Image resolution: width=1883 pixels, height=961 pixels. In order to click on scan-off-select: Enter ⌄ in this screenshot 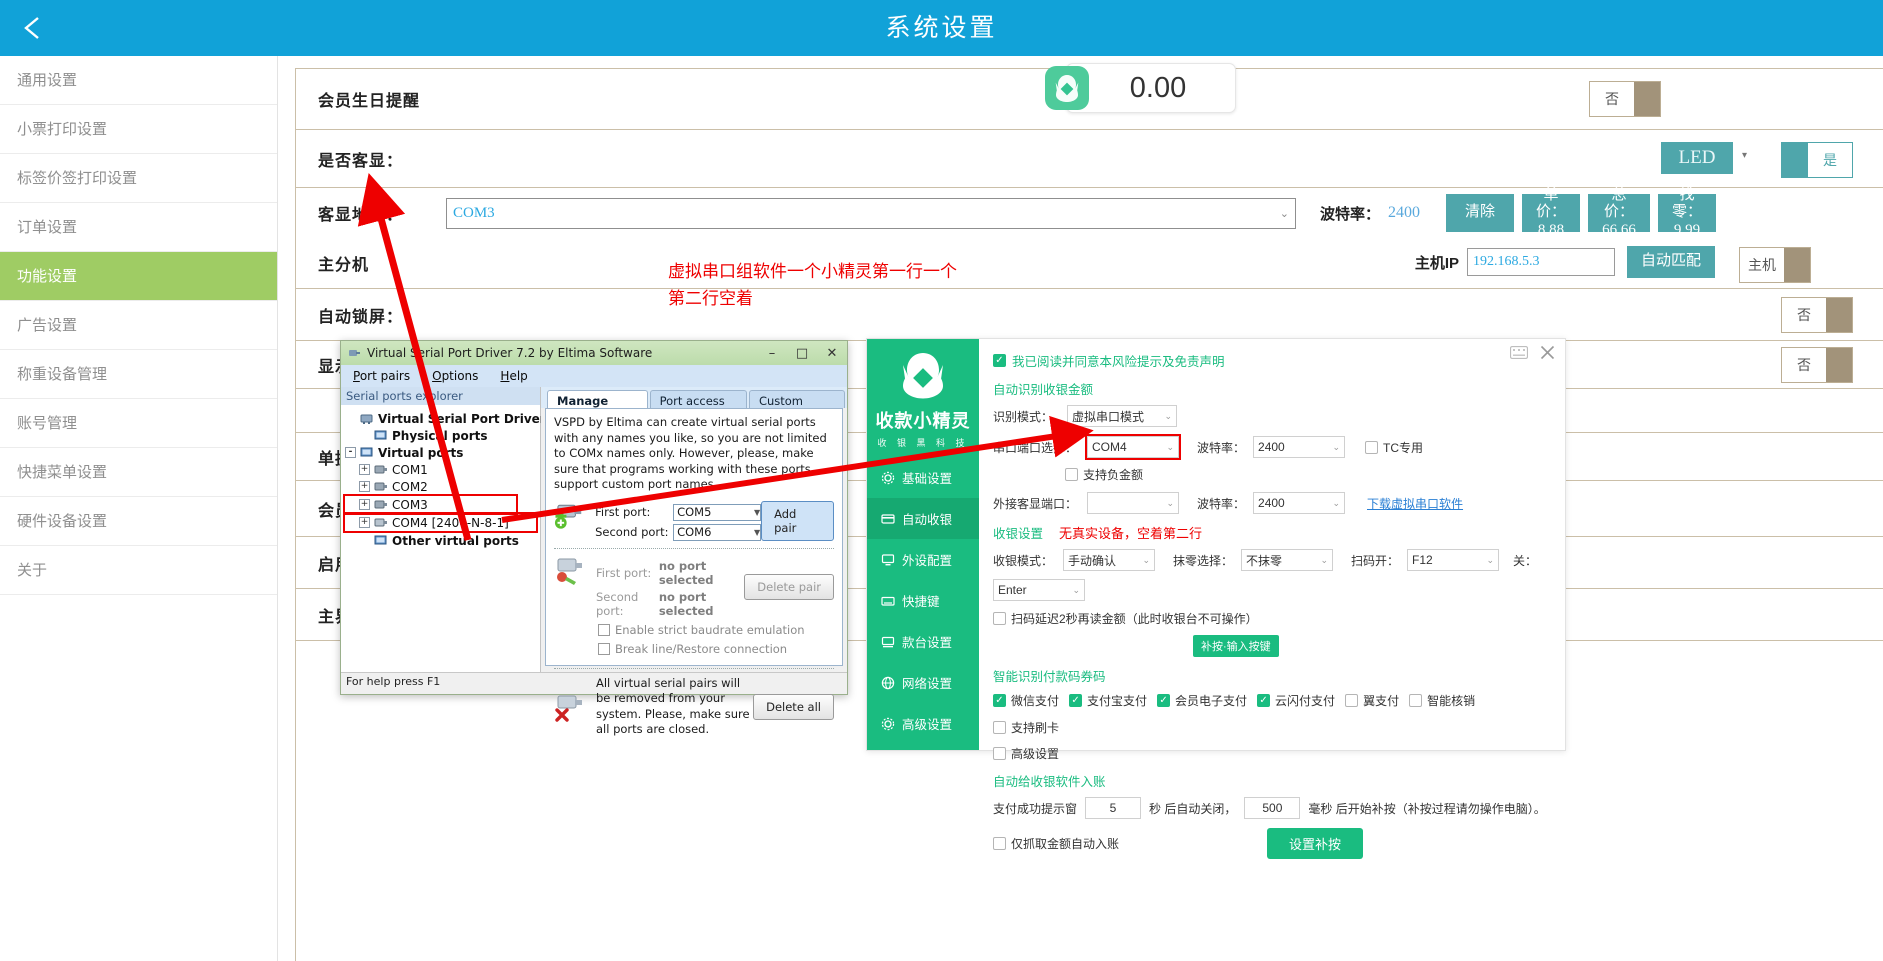, I will do `click(1039, 590)`.